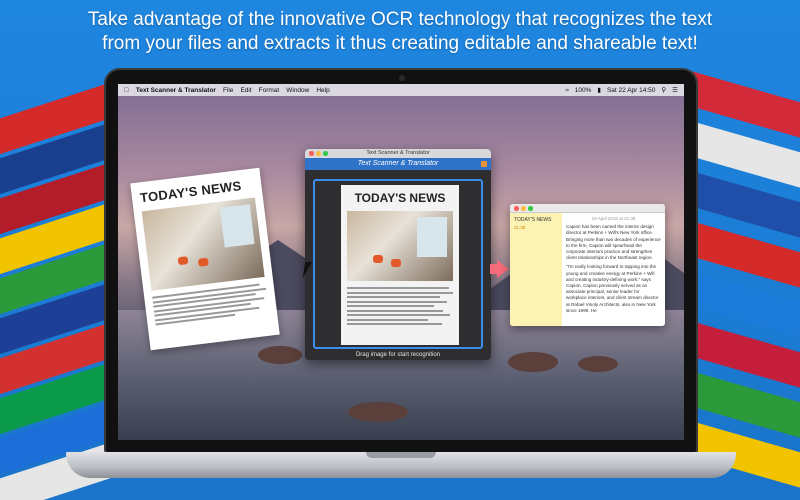 This screenshot has width=800, height=500. Describe the element at coordinates (675, 90) in the screenshot. I see `menu-list-icon: ☰` at that location.